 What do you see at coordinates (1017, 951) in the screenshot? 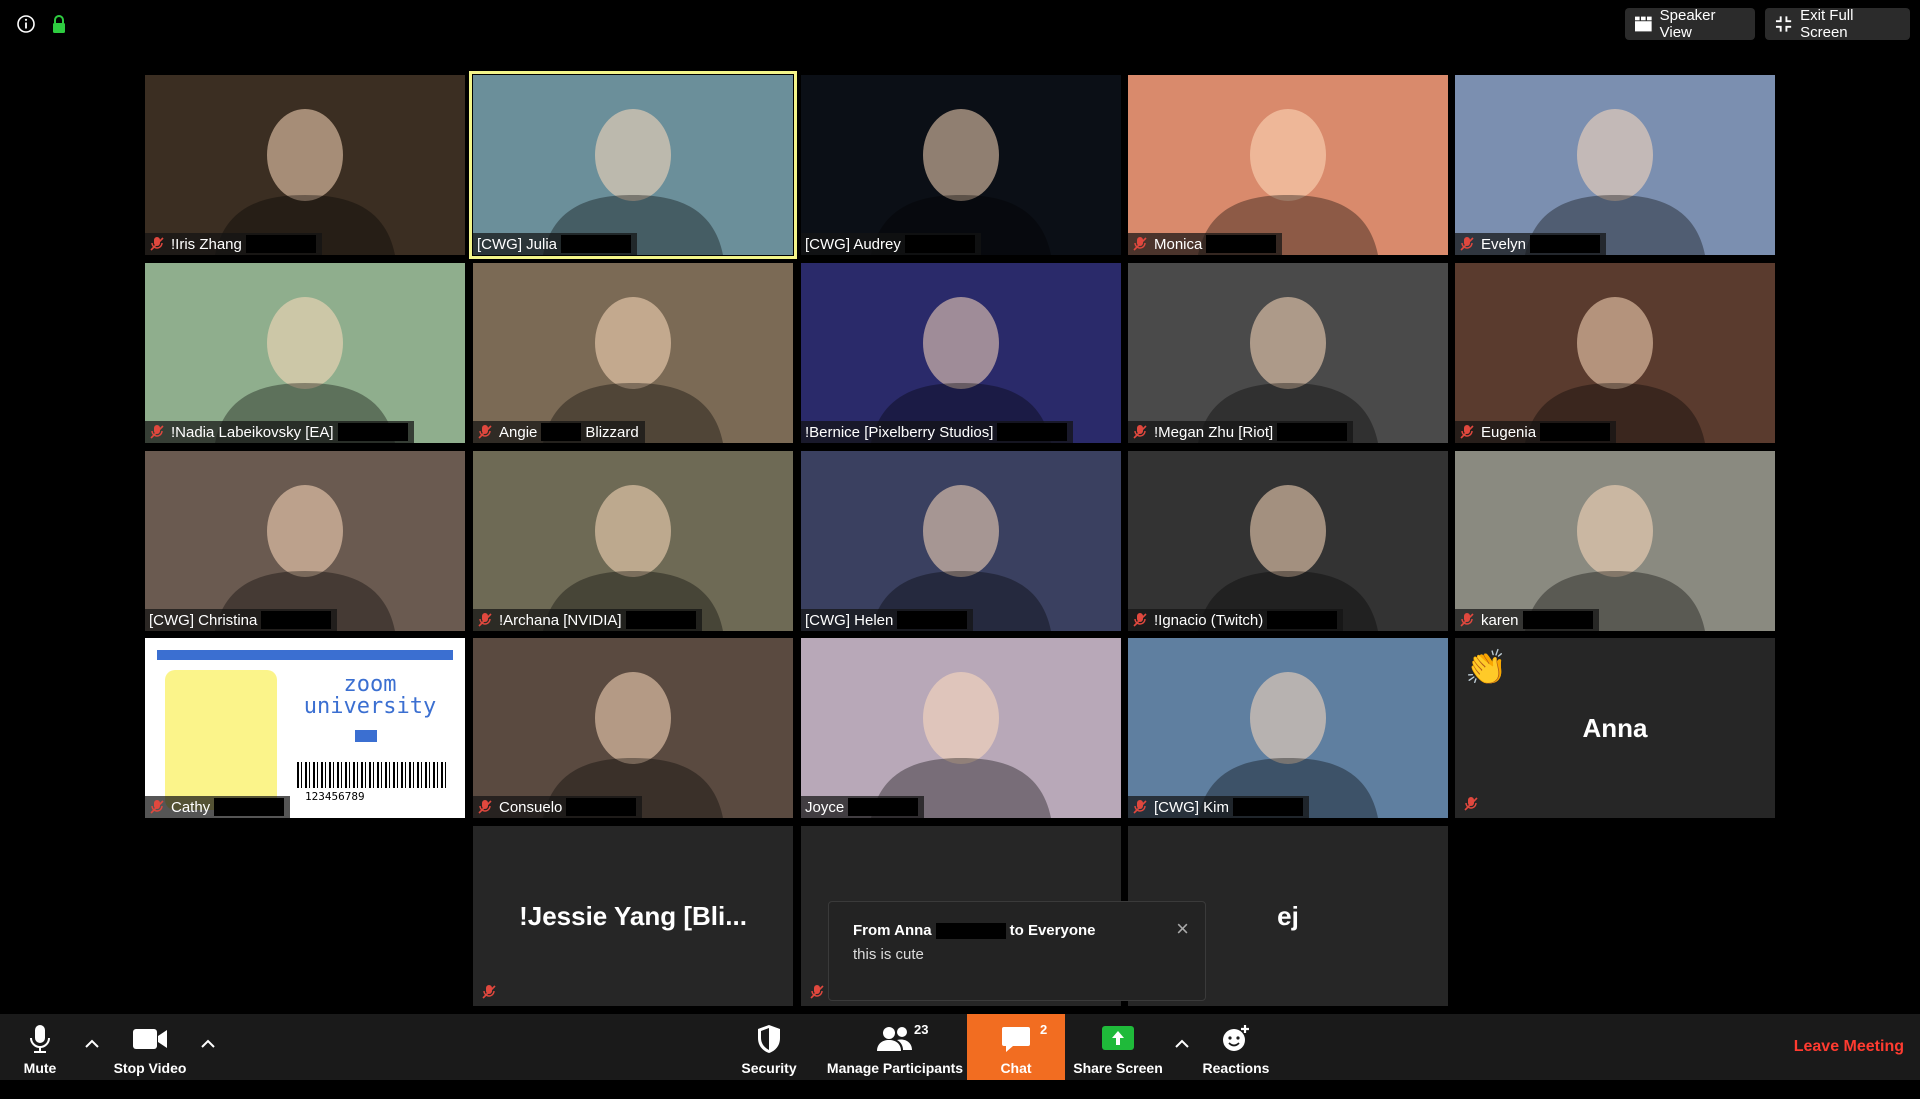
I see `chat-notification-popup: From Anna to Everyone this is cute ×` at bounding box center [1017, 951].